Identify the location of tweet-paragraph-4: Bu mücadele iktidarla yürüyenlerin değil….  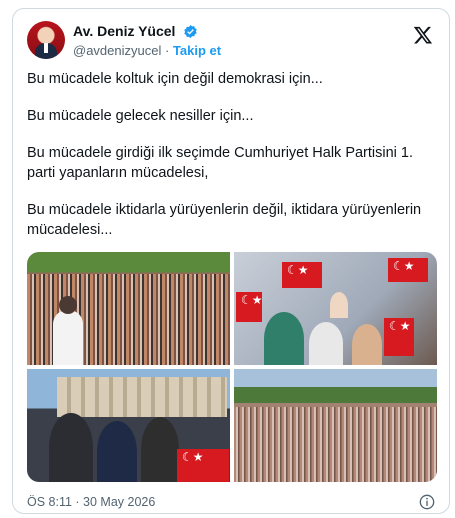
(224, 220).